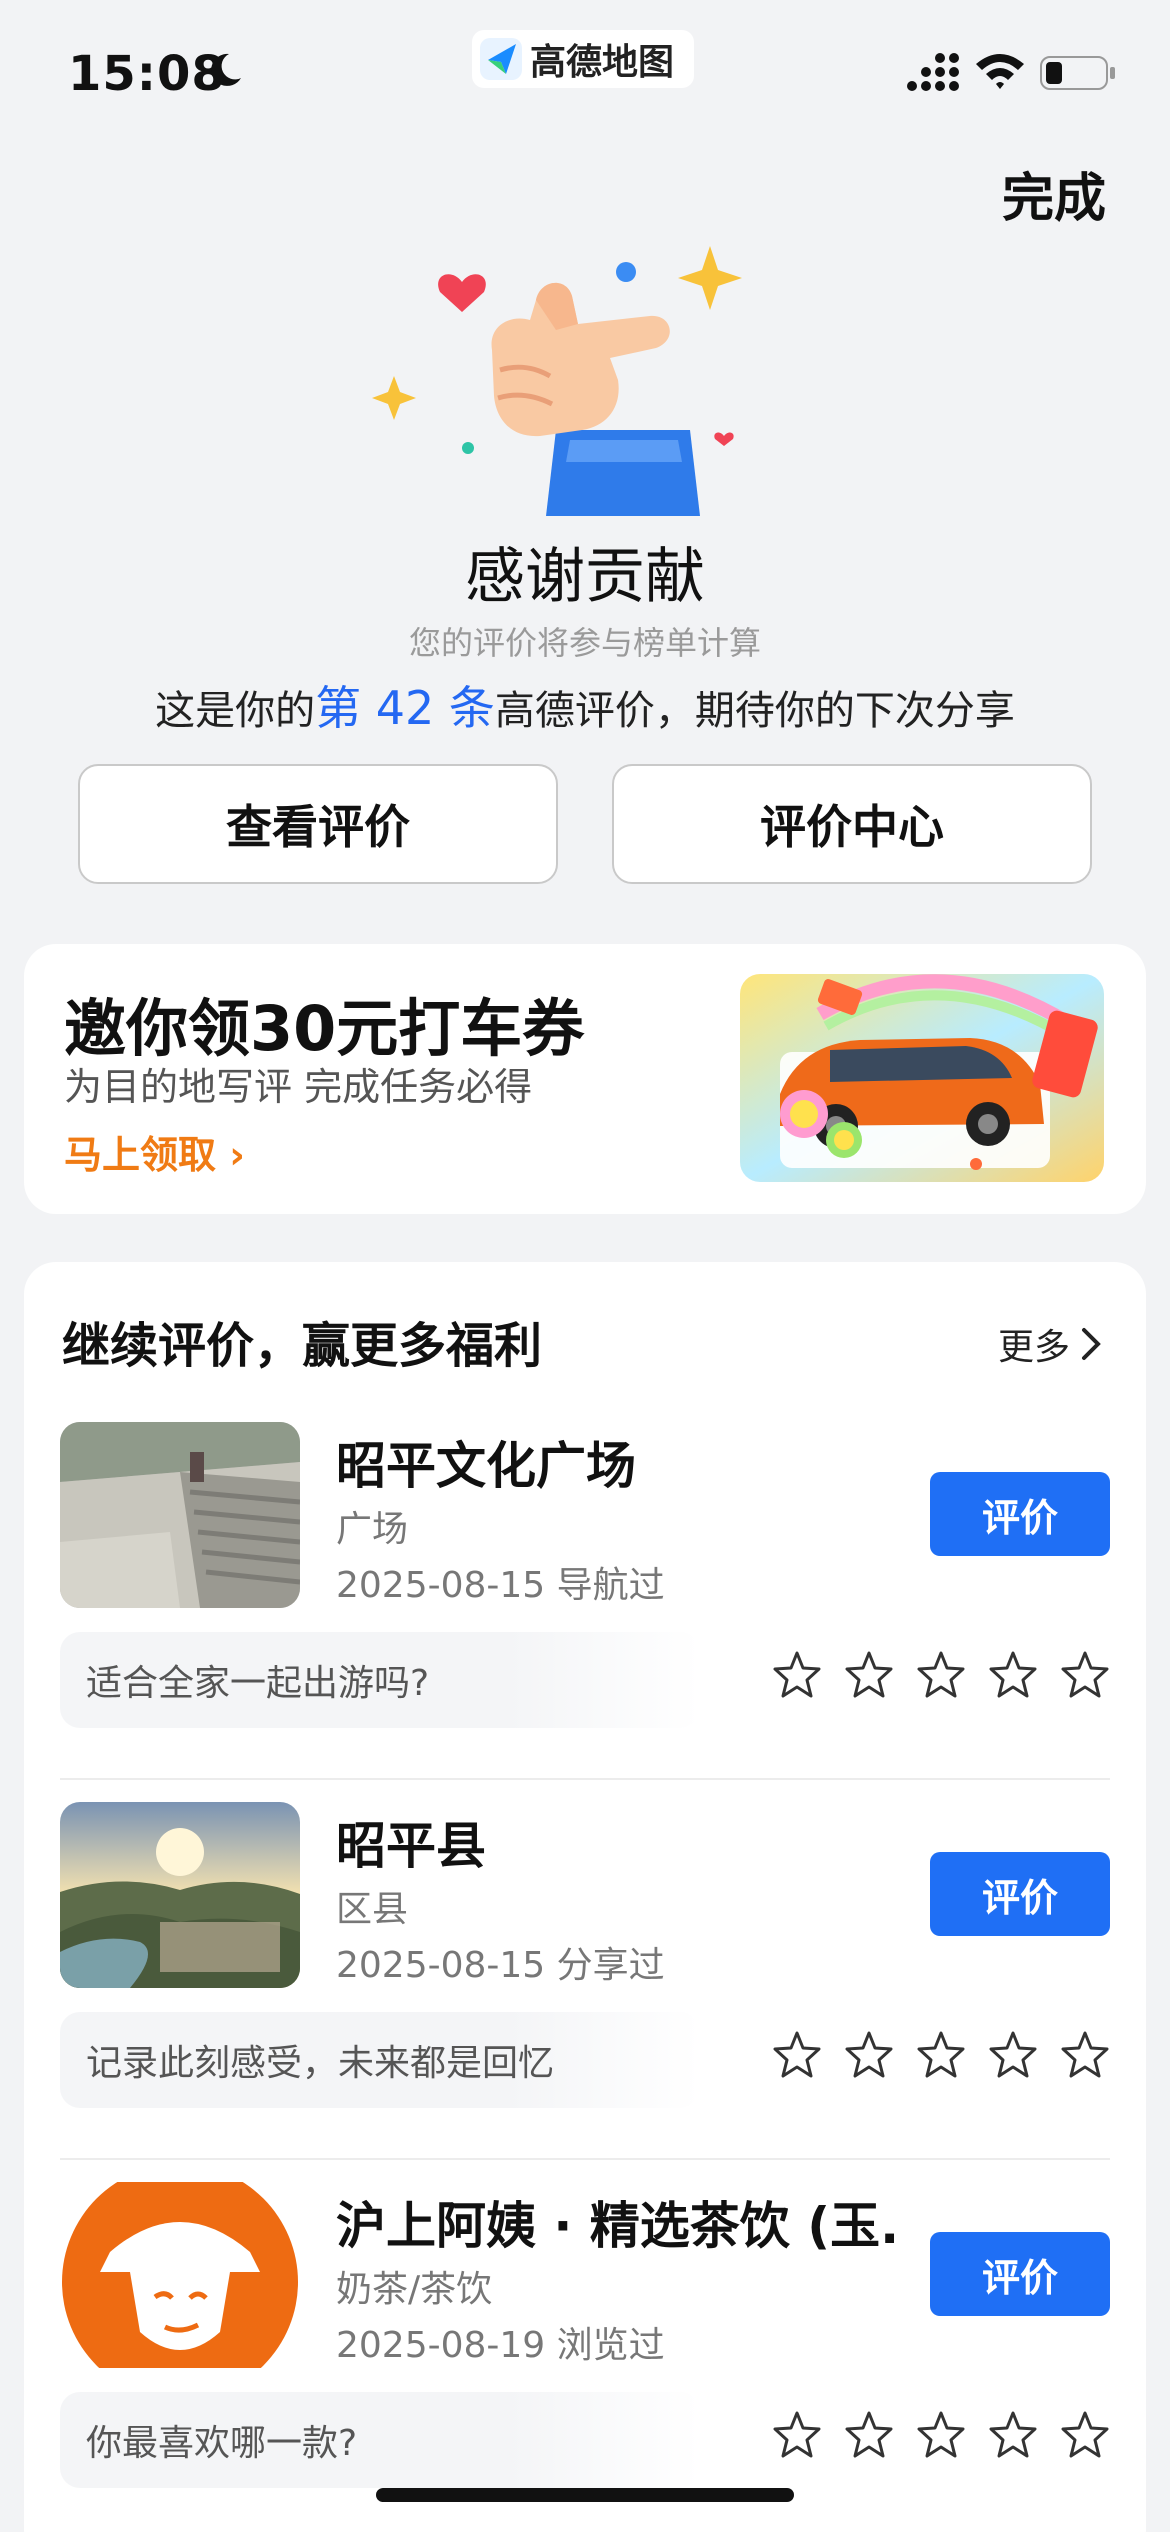  Describe the element at coordinates (380, 2440) in the screenshot. I see `review-prompt: 你最喜欢哪一款?` at that location.